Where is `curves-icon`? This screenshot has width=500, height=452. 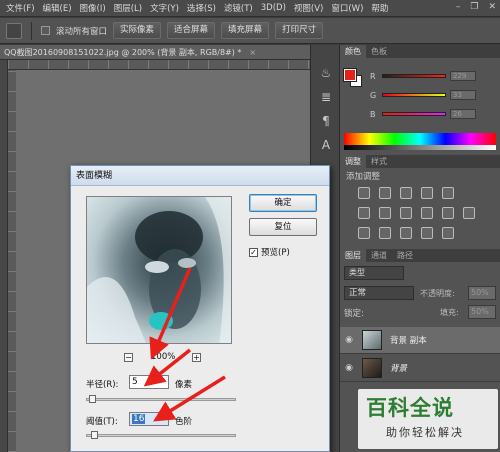 curves-icon is located at coordinates (406, 193).